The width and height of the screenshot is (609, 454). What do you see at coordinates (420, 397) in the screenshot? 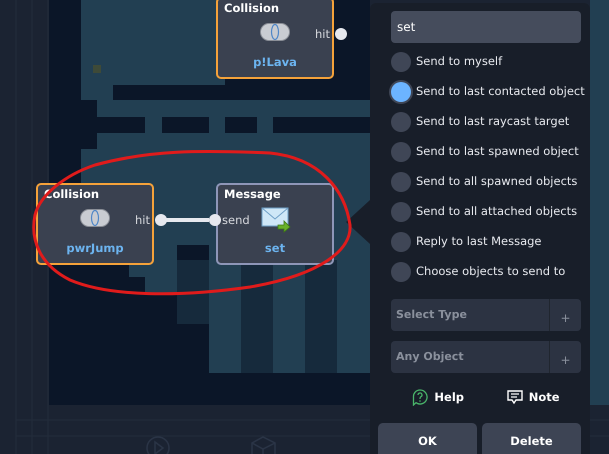
I see `help-icon` at bounding box center [420, 397].